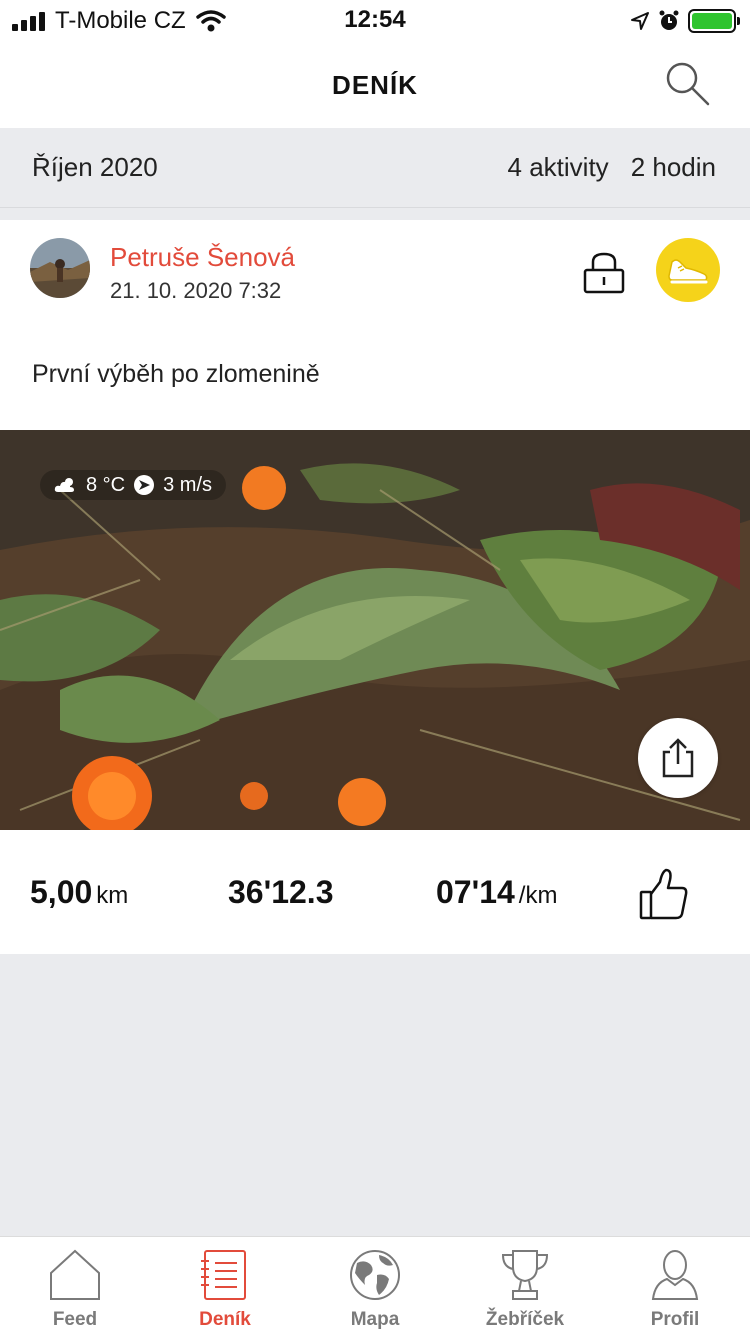 The height and width of the screenshot is (1334, 750). I want to click on tab-mapa: Mapa, so click(375, 1285).